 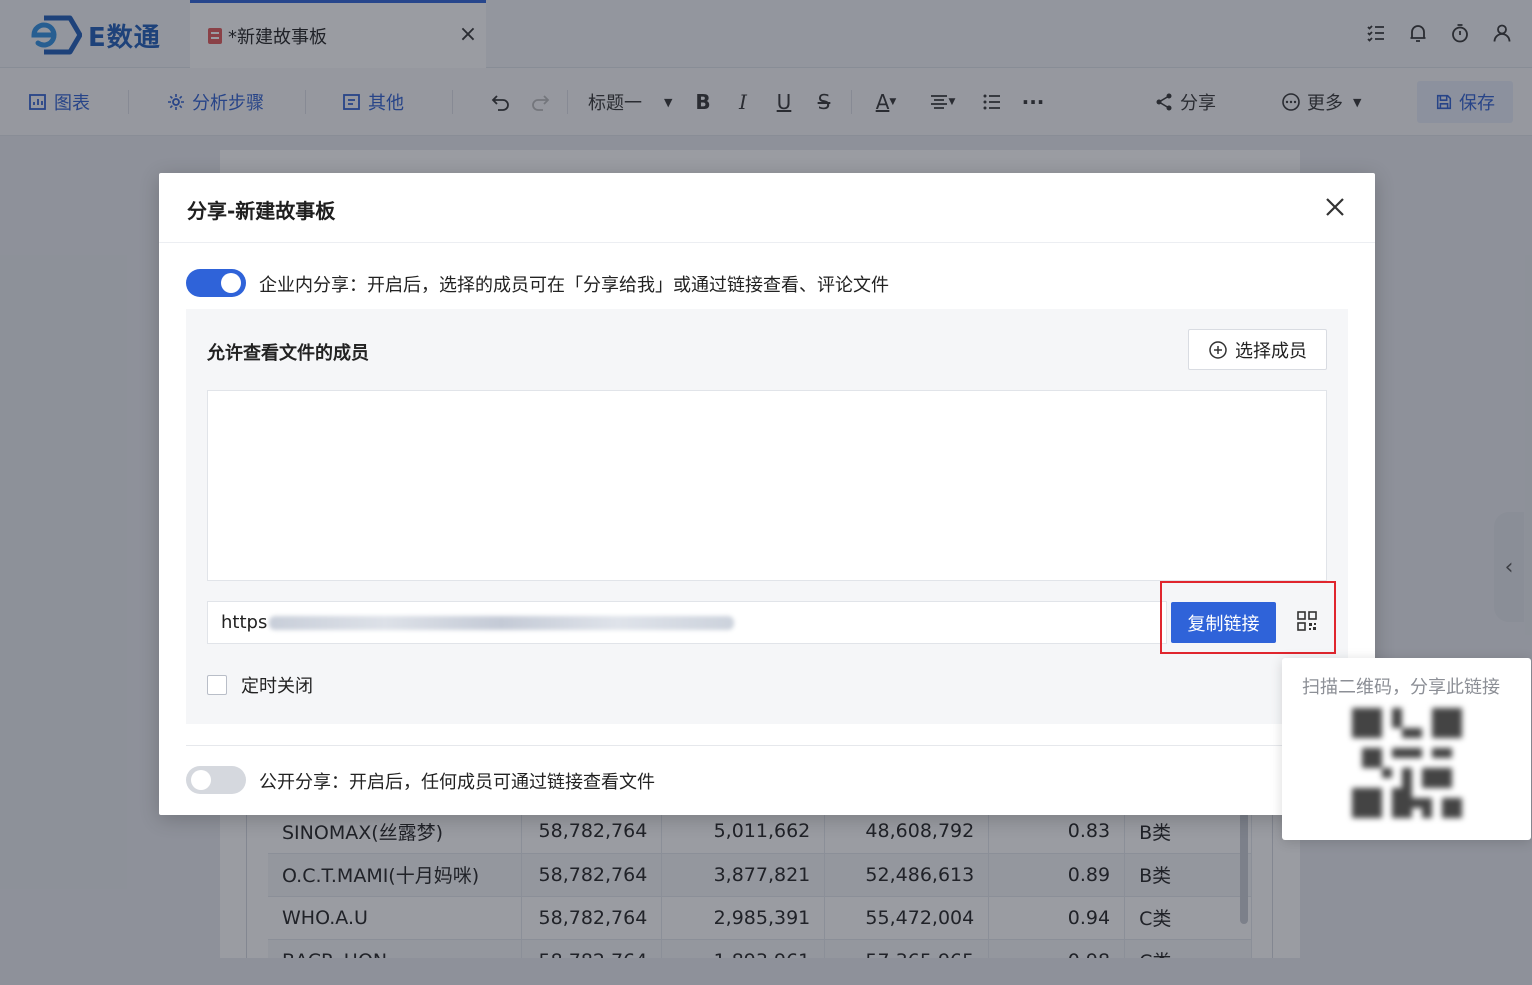 I want to click on qr-popover-title: 扫描二维码，分享此链接, so click(x=1401, y=687).